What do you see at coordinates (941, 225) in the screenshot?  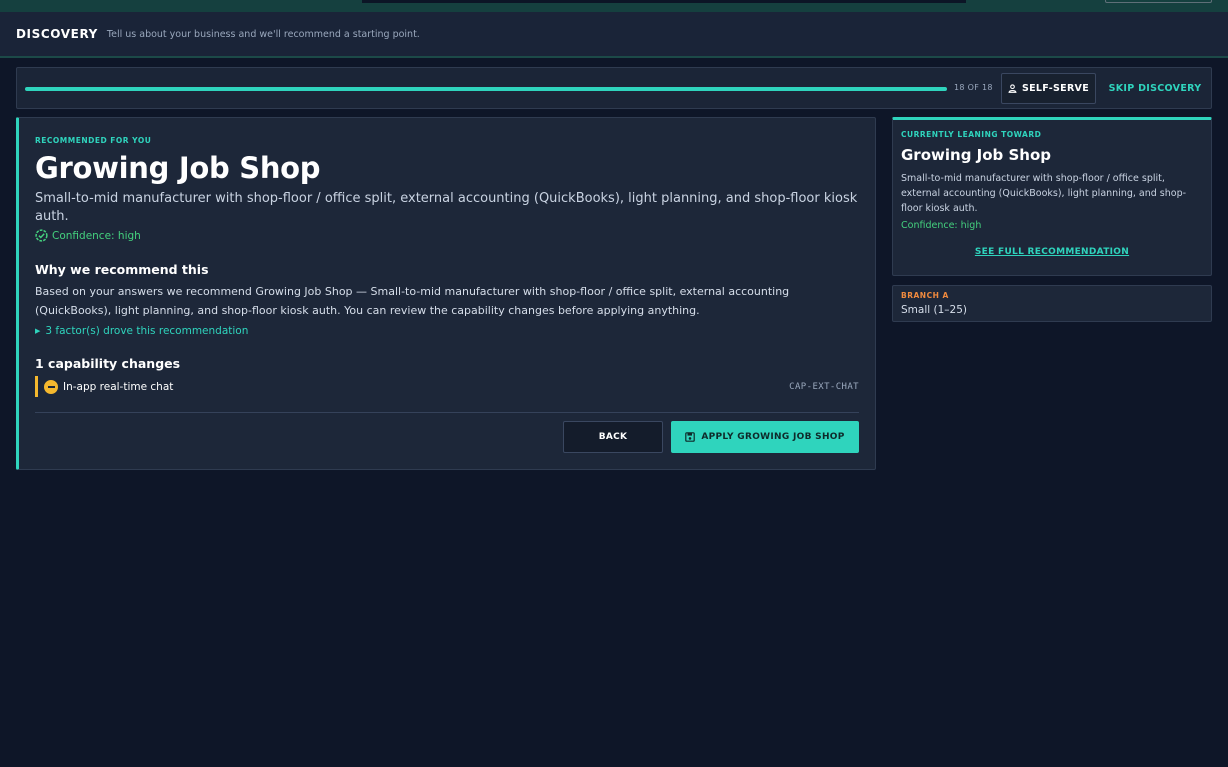 I see `leaning-confidence: Confidence: high` at bounding box center [941, 225].